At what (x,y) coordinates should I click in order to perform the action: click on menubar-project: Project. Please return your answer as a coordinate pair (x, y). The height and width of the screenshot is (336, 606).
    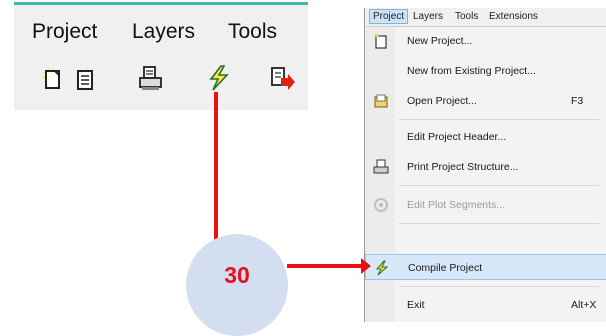
    Looking at the image, I should click on (389, 16).